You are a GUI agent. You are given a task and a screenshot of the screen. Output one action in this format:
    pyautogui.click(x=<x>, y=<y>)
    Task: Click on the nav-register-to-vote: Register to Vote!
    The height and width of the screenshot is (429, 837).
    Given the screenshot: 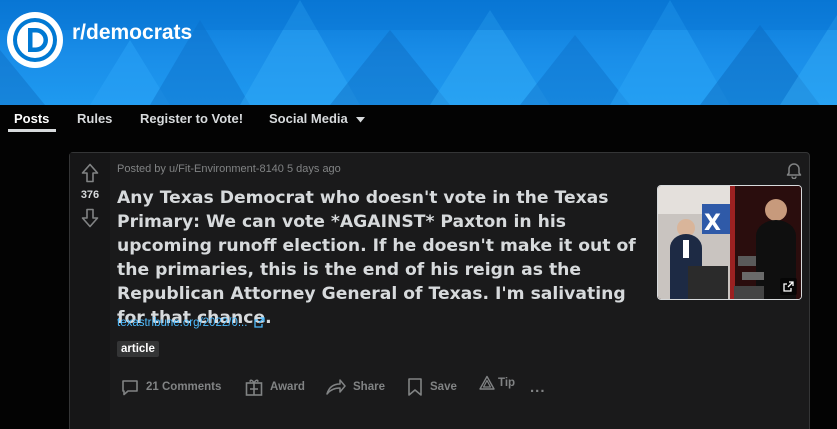 What is the action you would take?
    pyautogui.click(x=191, y=118)
    